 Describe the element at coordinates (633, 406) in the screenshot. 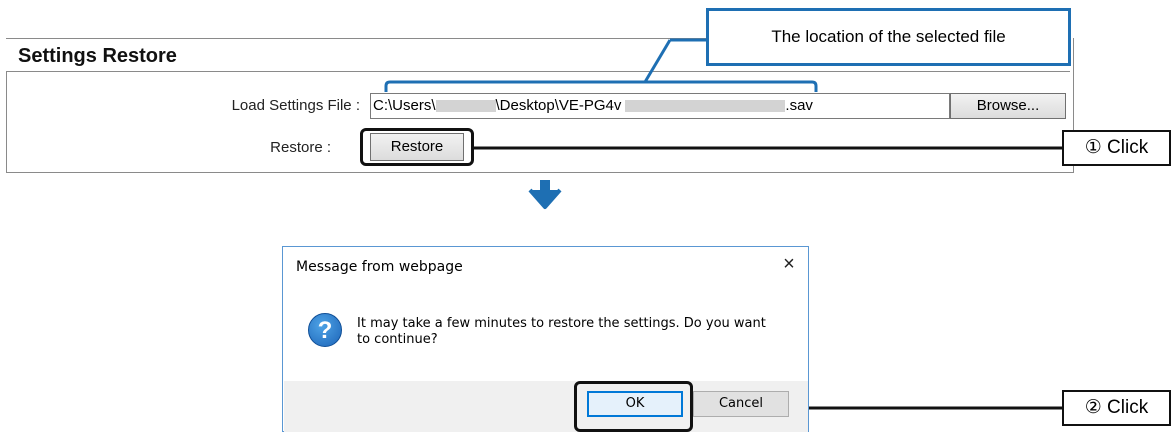

I see `ok-highlight-frame` at that location.